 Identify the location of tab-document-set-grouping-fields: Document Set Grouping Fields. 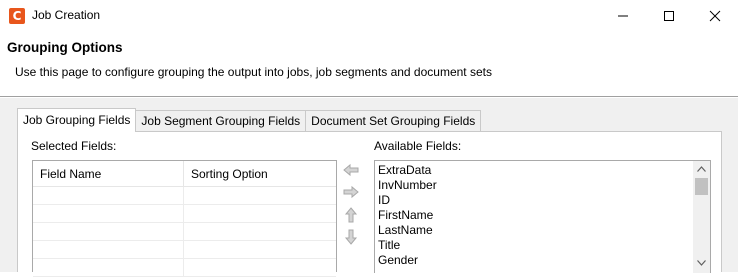
(393, 121).